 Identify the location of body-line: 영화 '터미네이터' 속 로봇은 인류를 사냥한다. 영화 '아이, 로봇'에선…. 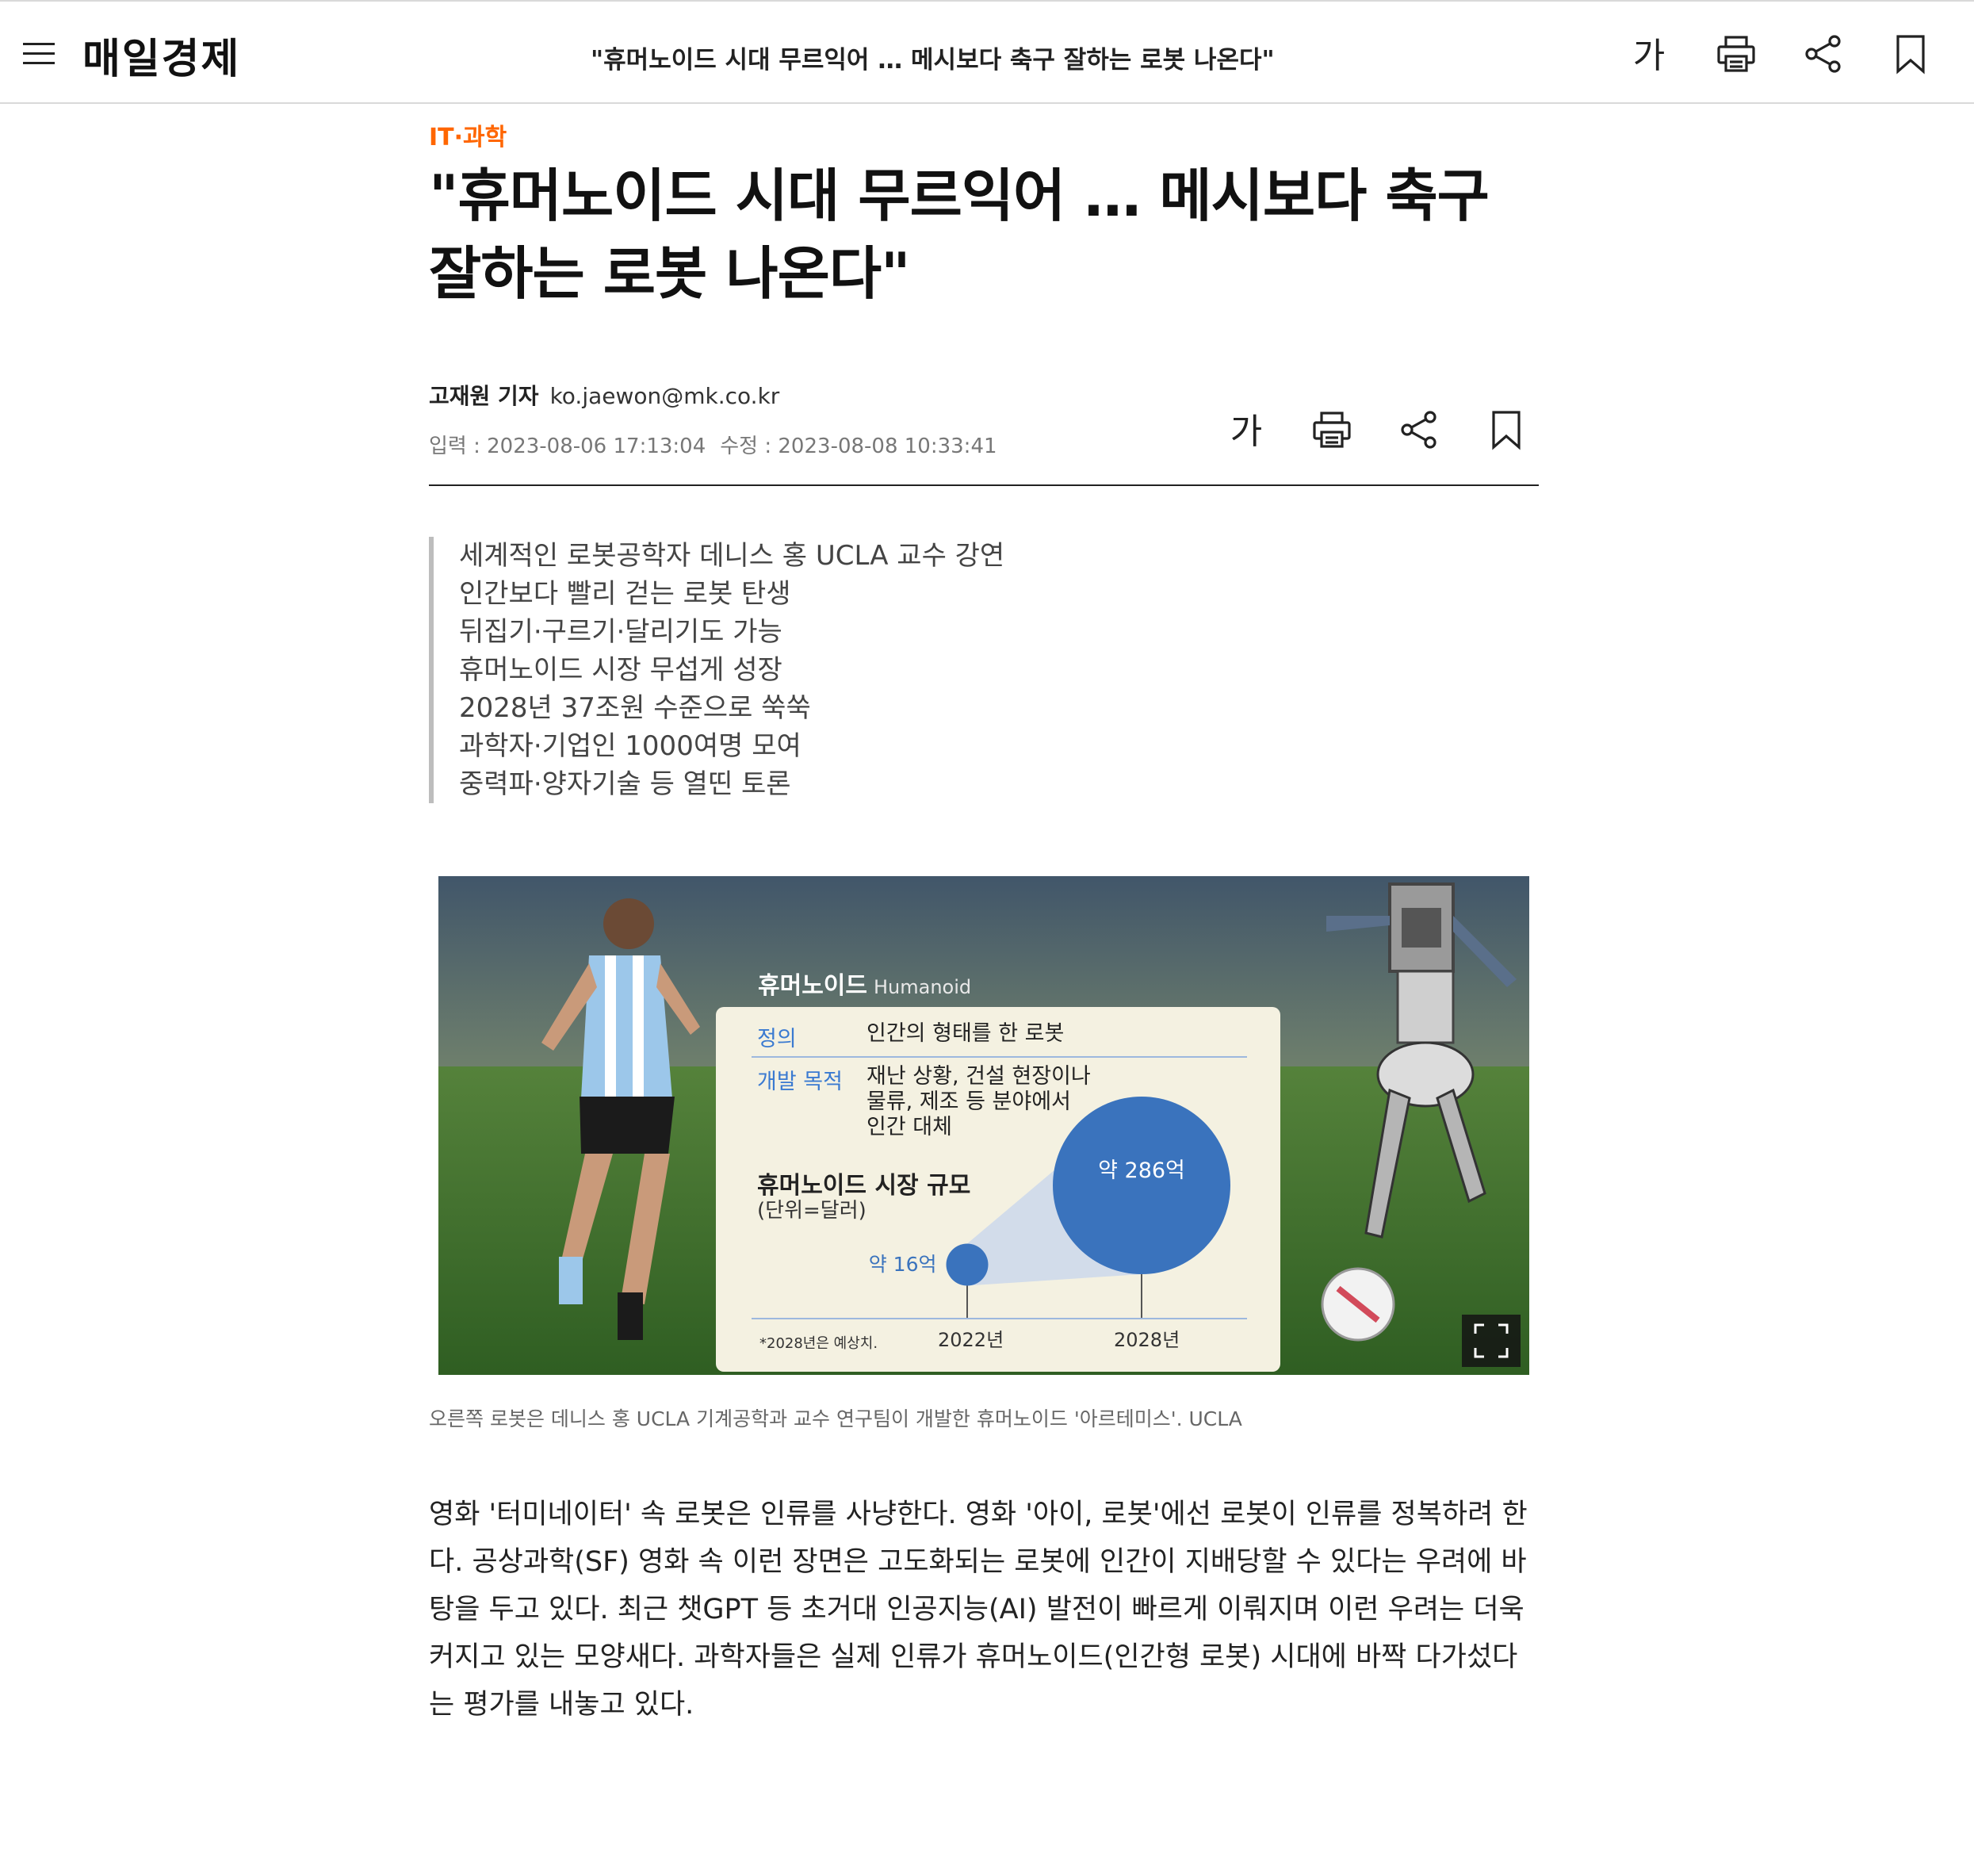
(979, 1515).